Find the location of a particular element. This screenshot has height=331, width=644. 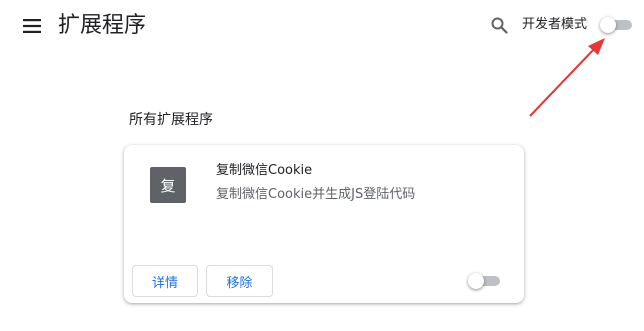

developer-mode-toggle is located at coordinates (617, 25).